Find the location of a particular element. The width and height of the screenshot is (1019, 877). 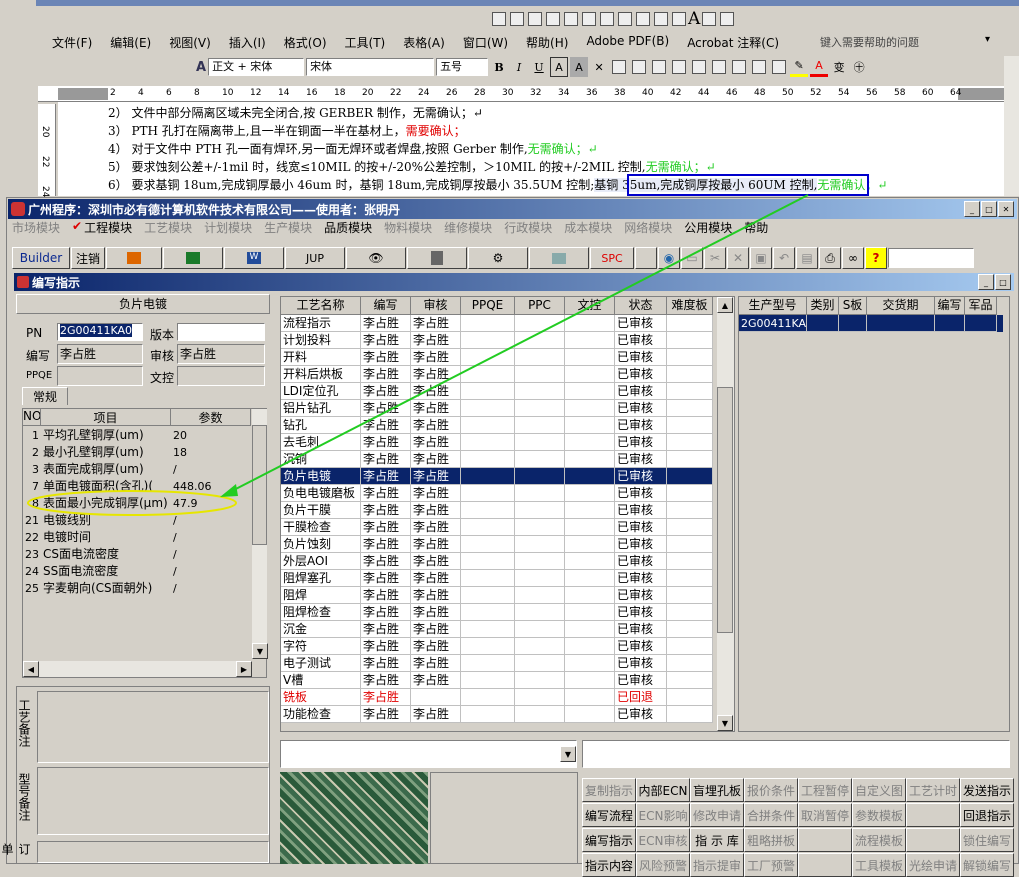

annotation-arrowhead is located at coordinates (229, 490).